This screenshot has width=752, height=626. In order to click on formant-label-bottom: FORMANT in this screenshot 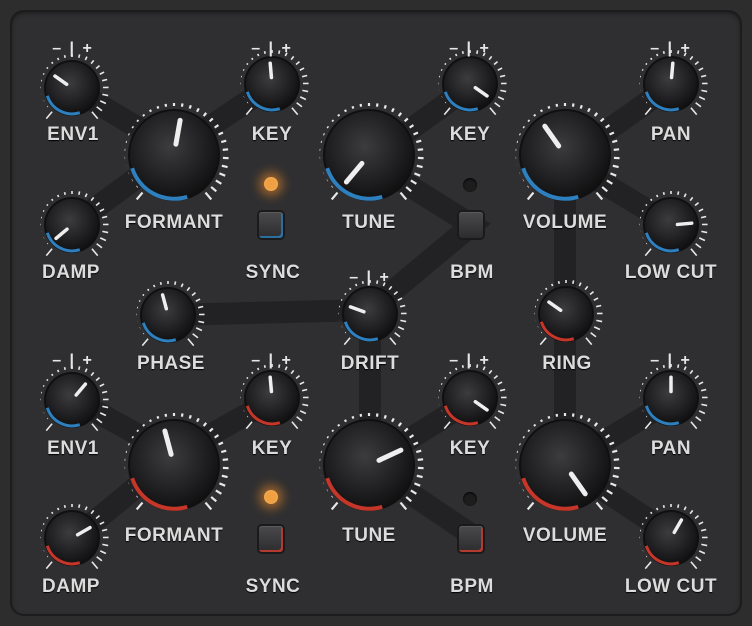, I will do `click(174, 535)`.